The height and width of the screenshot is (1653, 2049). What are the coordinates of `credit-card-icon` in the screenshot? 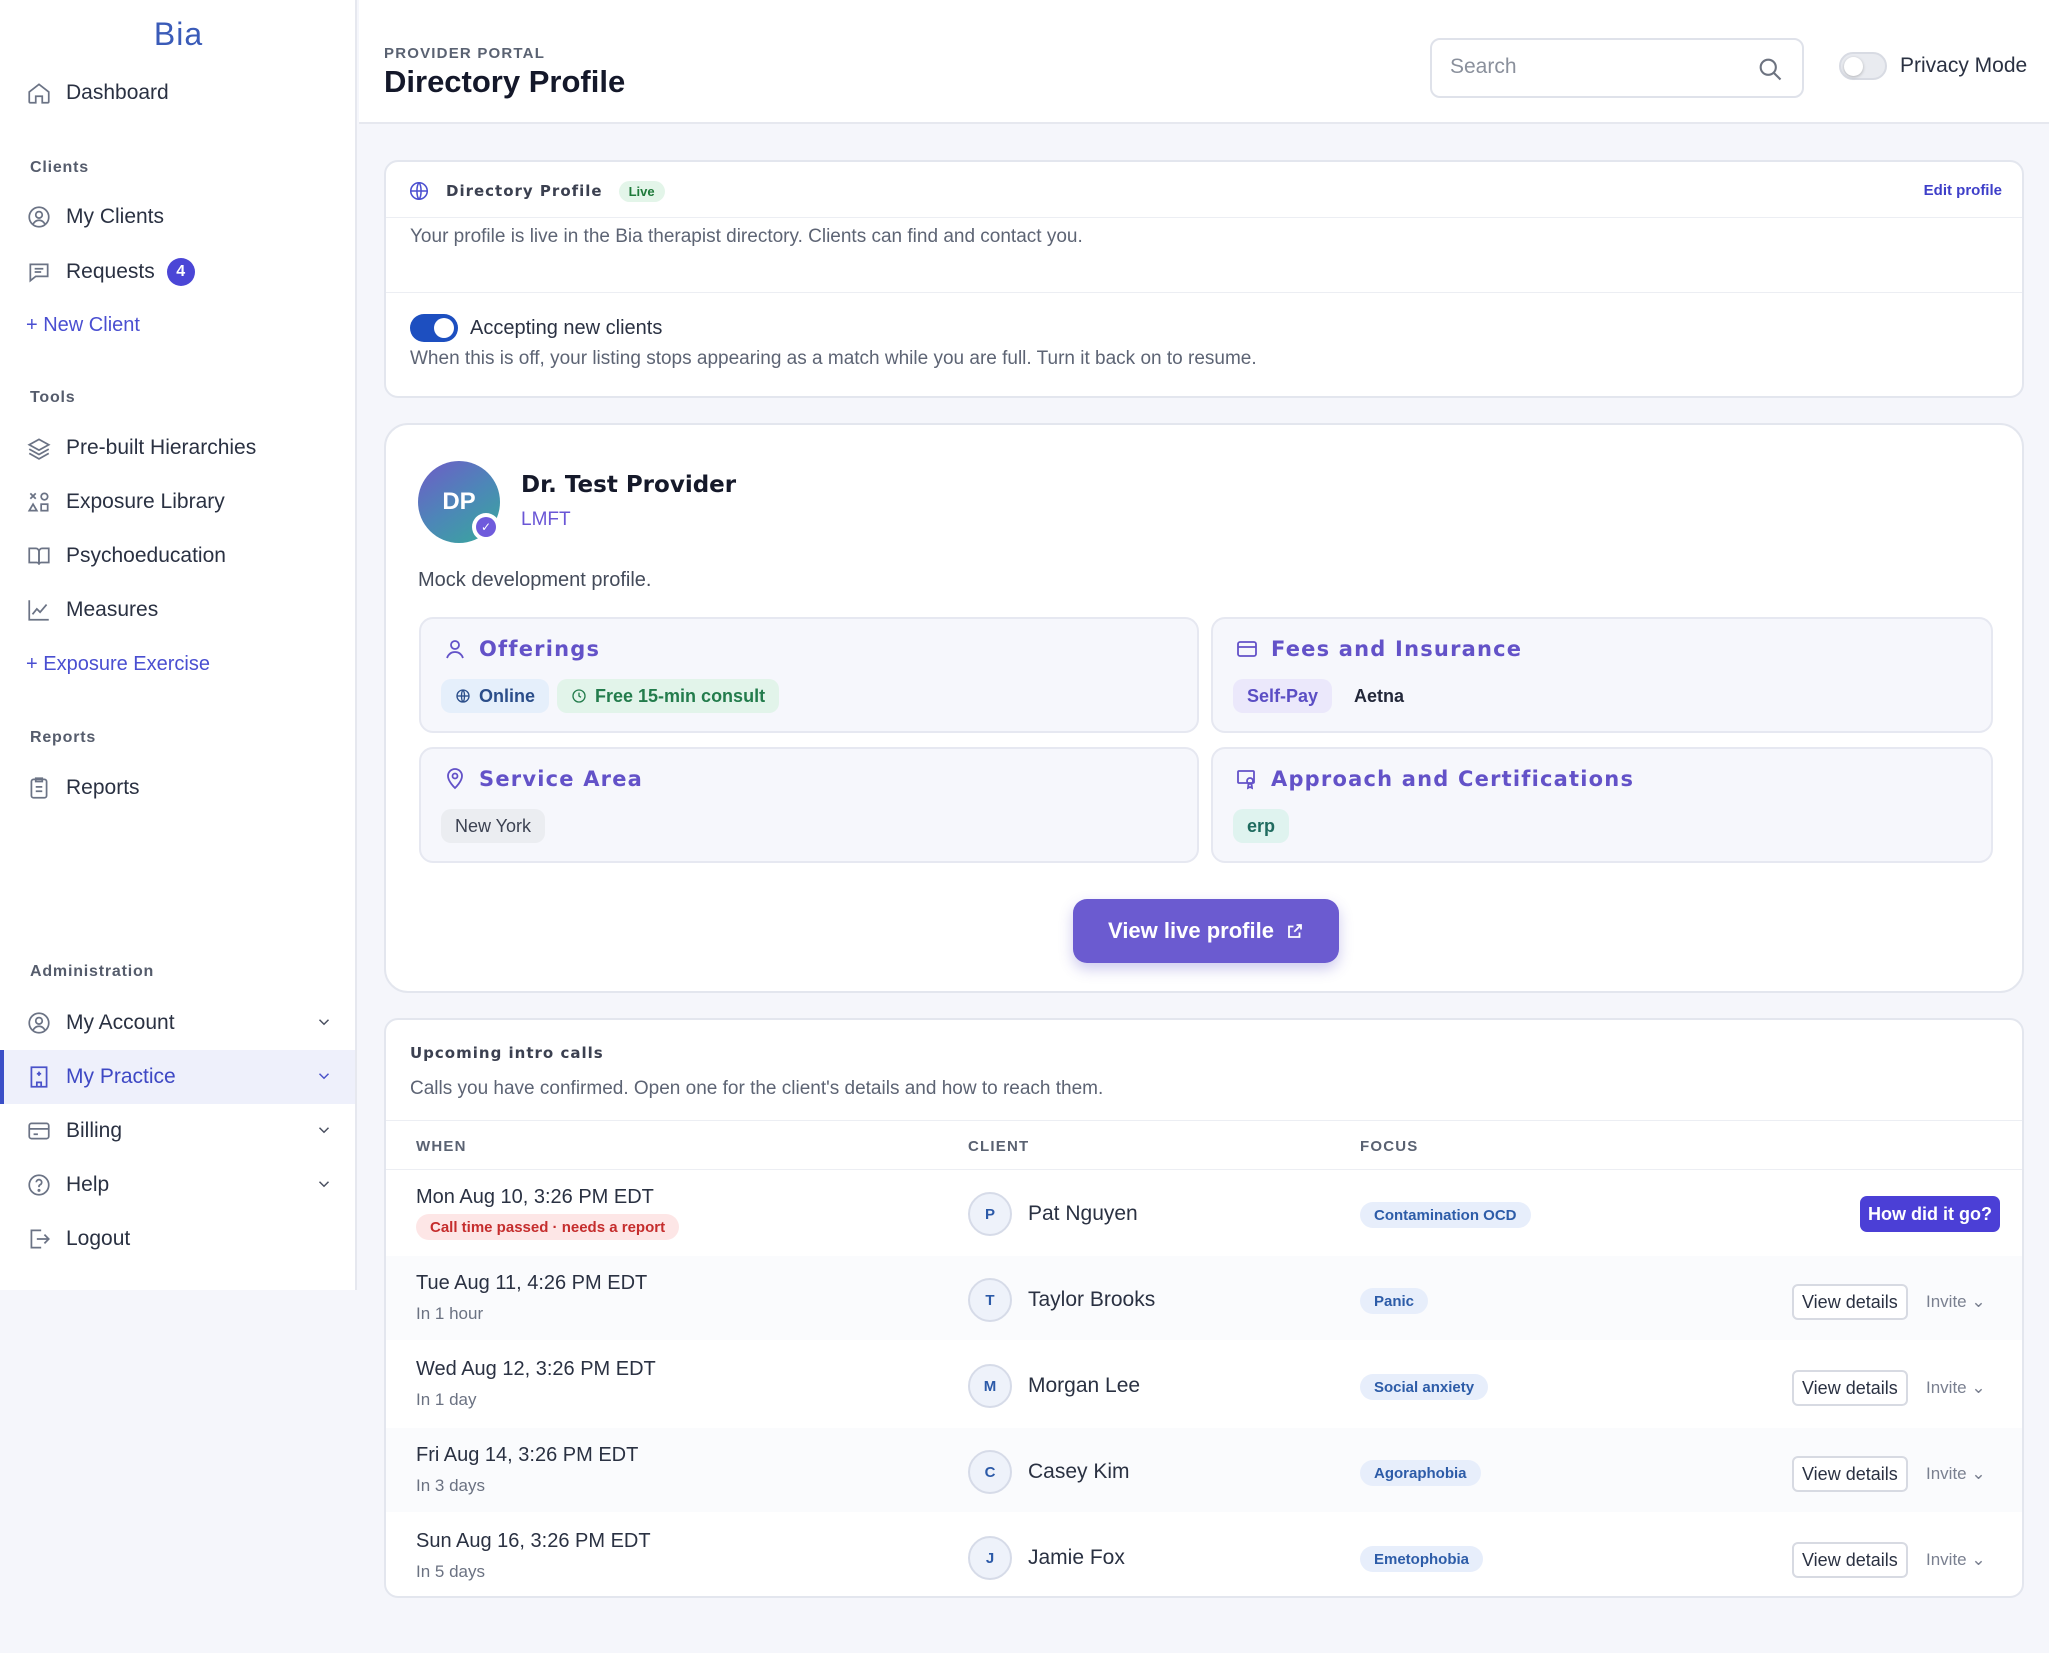 It's located at (1247, 649).